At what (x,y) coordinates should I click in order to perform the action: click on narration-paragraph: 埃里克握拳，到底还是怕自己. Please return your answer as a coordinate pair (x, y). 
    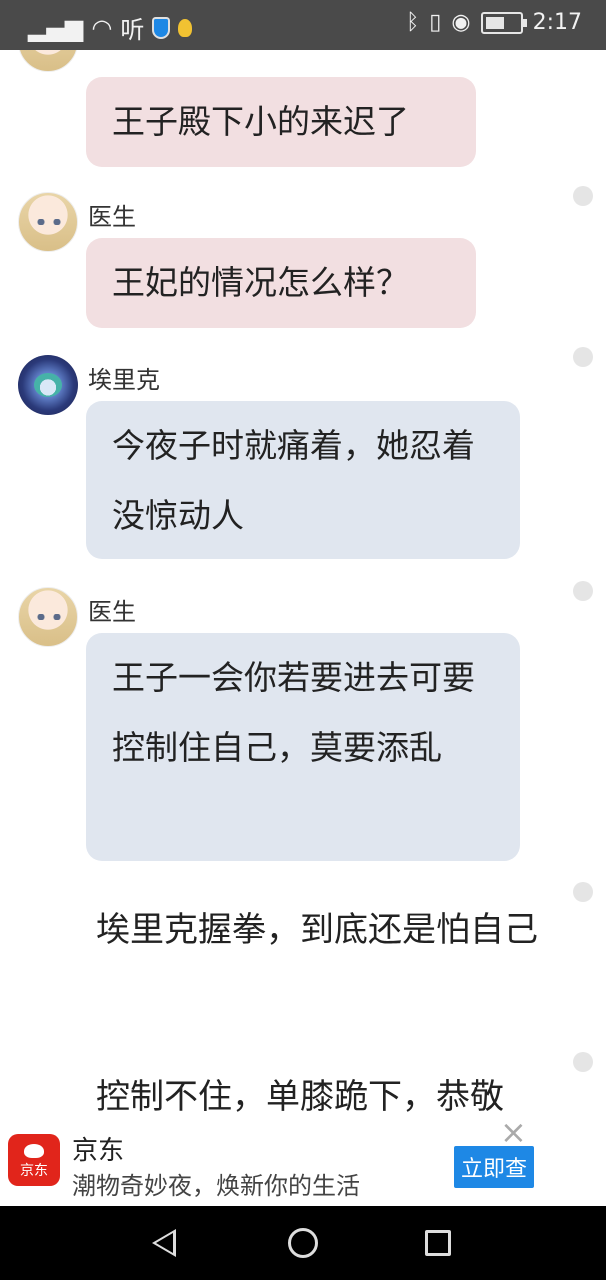
    Looking at the image, I should click on (317, 930).